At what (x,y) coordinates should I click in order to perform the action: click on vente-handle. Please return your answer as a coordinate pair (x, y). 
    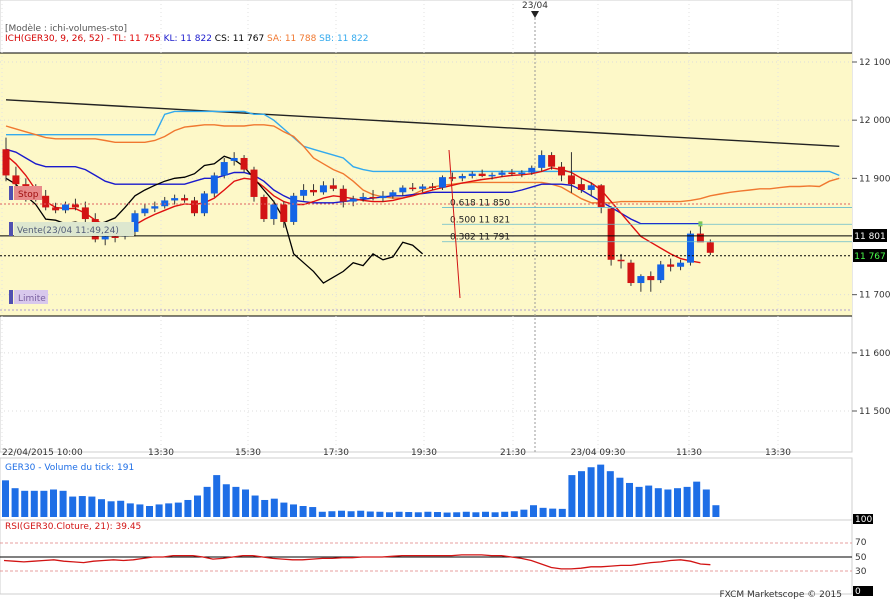
    Looking at the image, I should click on (11, 229).